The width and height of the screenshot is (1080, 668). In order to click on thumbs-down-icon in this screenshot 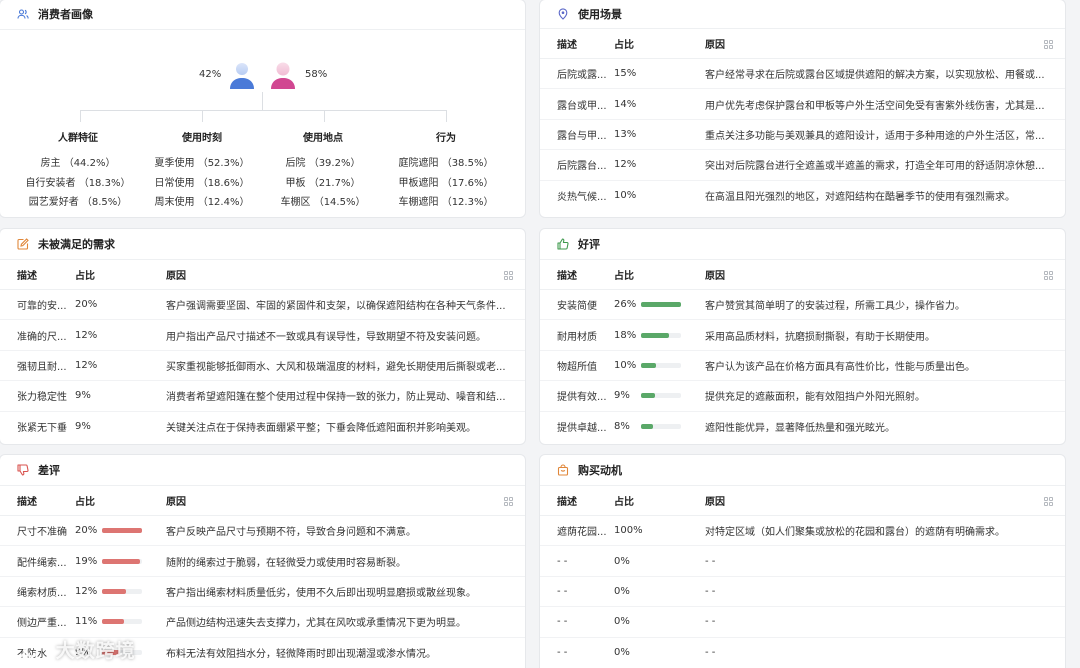, I will do `click(23, 470)`.